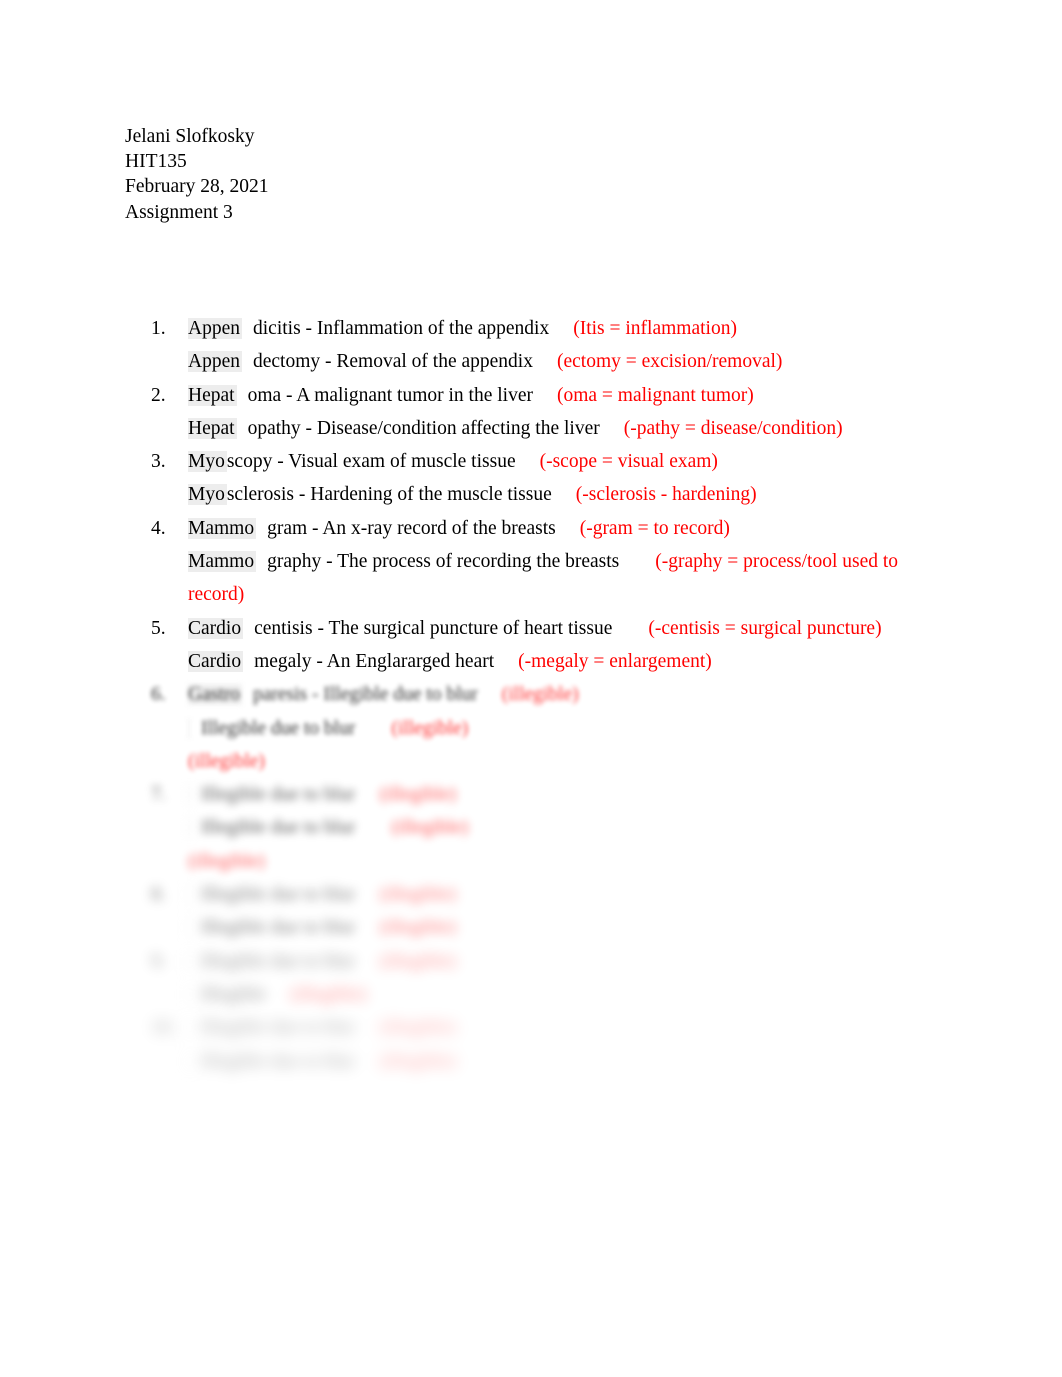 The image size is (1062, 1377). I want to click on word-prefix: Gastro, so click(215, 695).